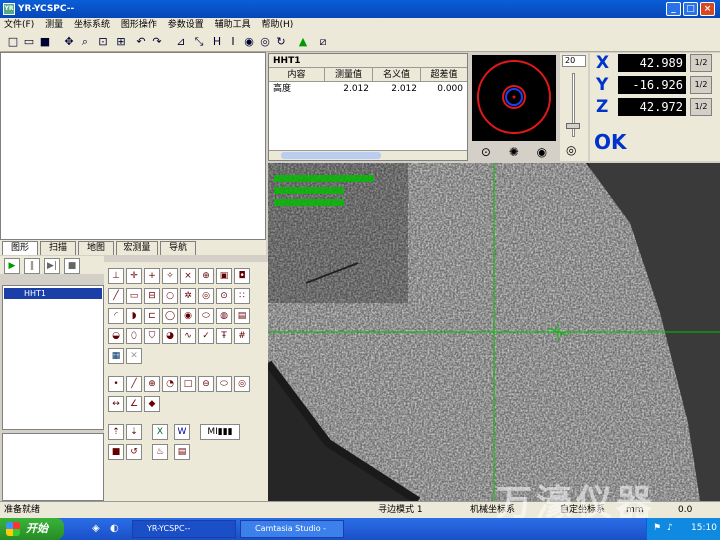 This screenshot has width=720, height=540. Describe the element at coordinates (160, 432) in the screenshot. I see `excel-icon: X` at that location.